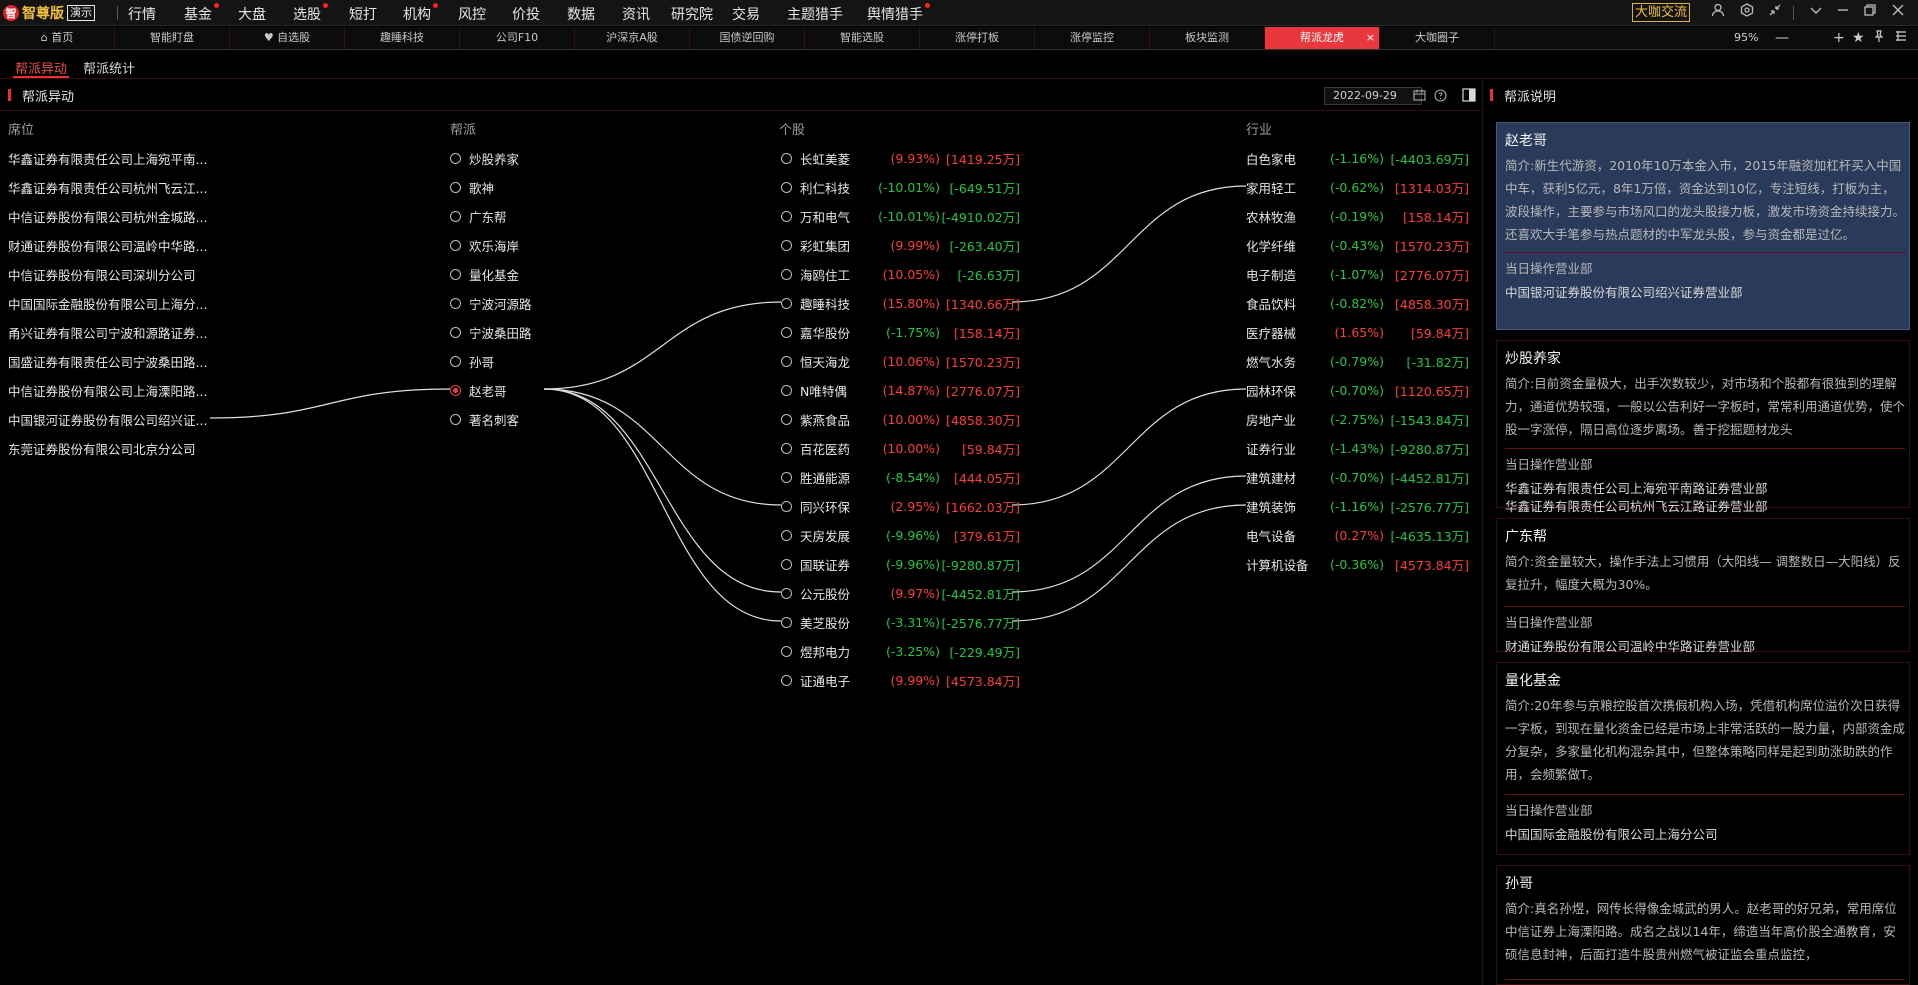 This screenshot has width=1918, height=985. I want to click on settings-icon, so click(1747, 13).